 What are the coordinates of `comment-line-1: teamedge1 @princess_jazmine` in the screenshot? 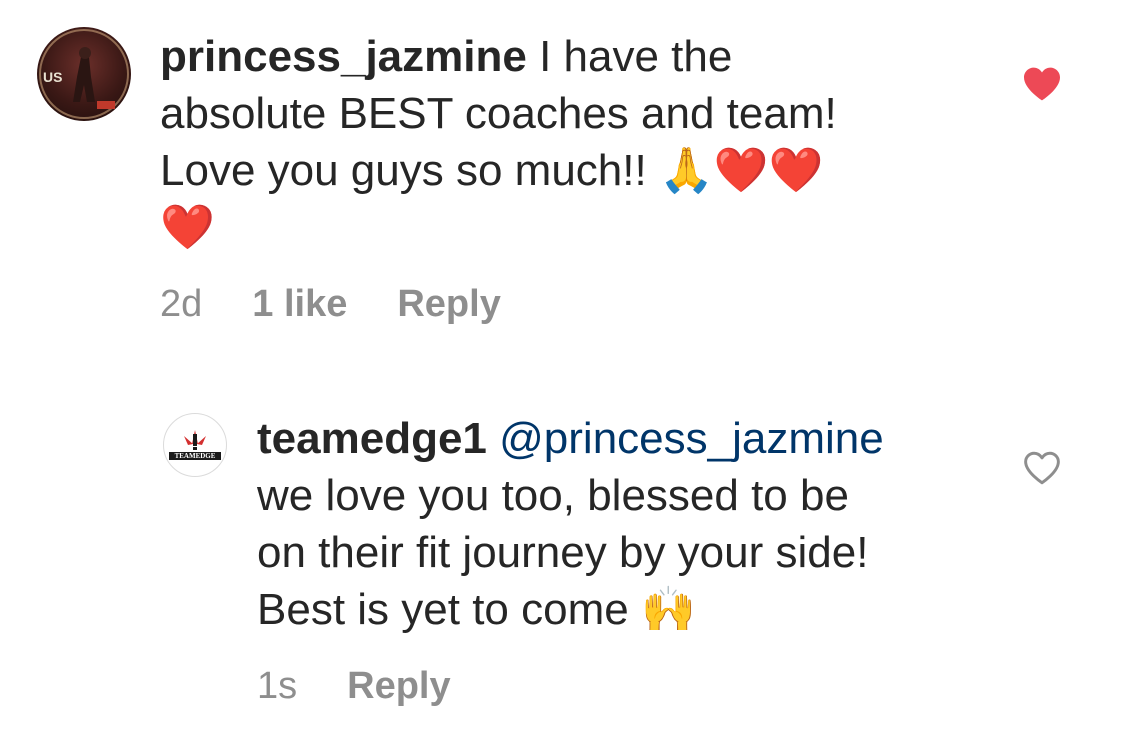 It's located at (627, 438).